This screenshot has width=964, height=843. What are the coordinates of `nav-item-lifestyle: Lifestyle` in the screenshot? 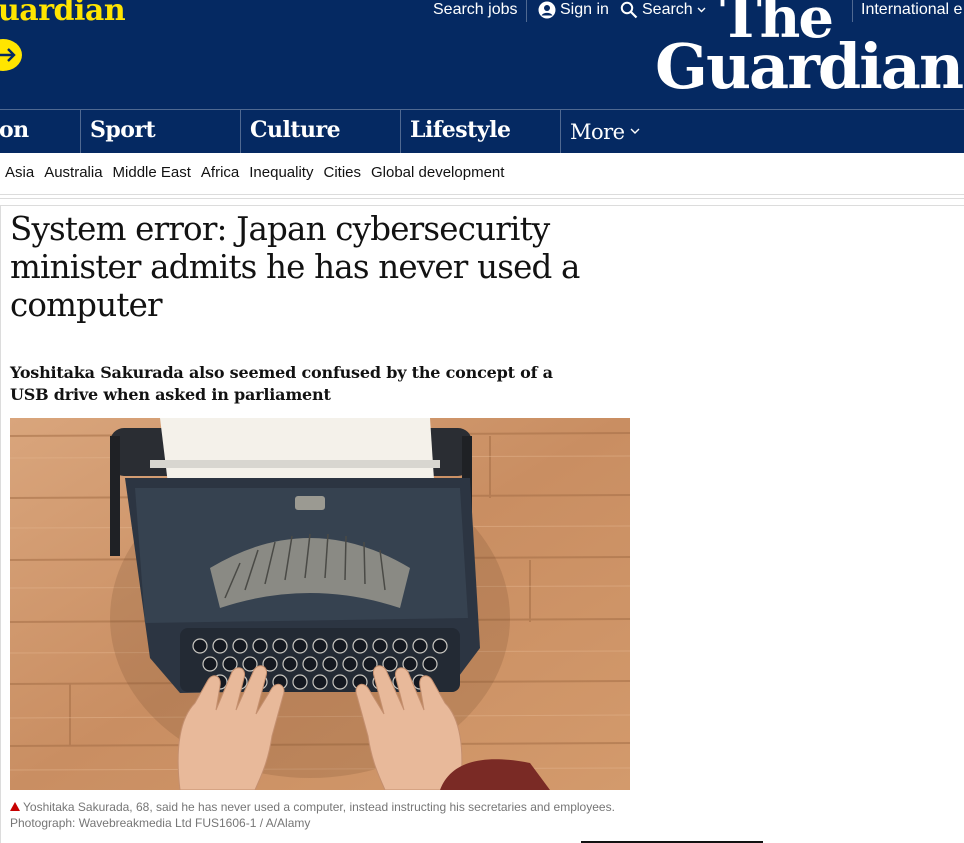 It's located at (480, 131).